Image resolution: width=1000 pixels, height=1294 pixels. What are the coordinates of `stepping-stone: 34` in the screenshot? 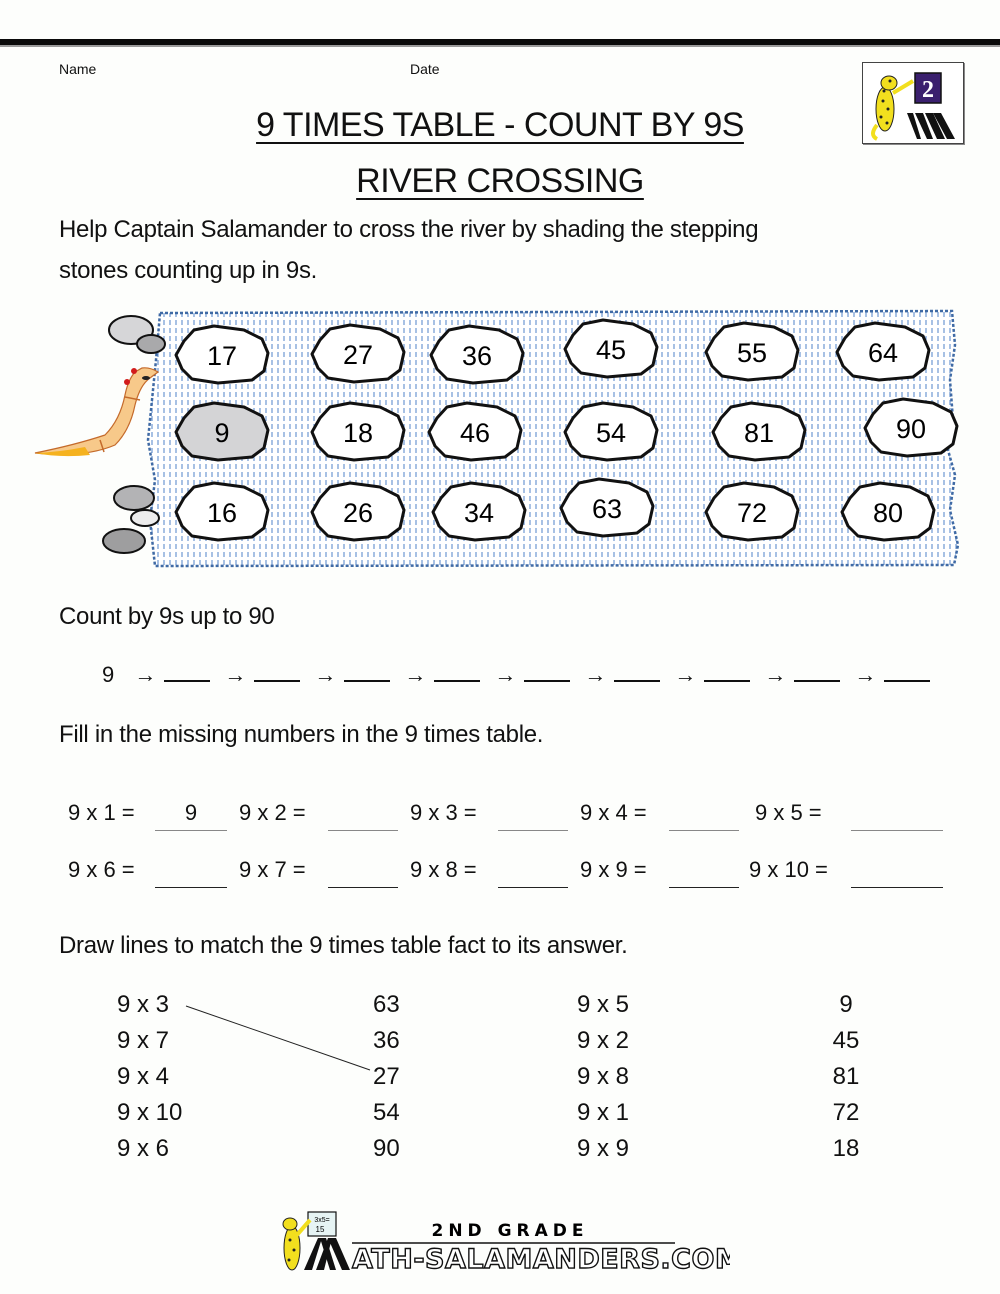 It's located at (479, 511).